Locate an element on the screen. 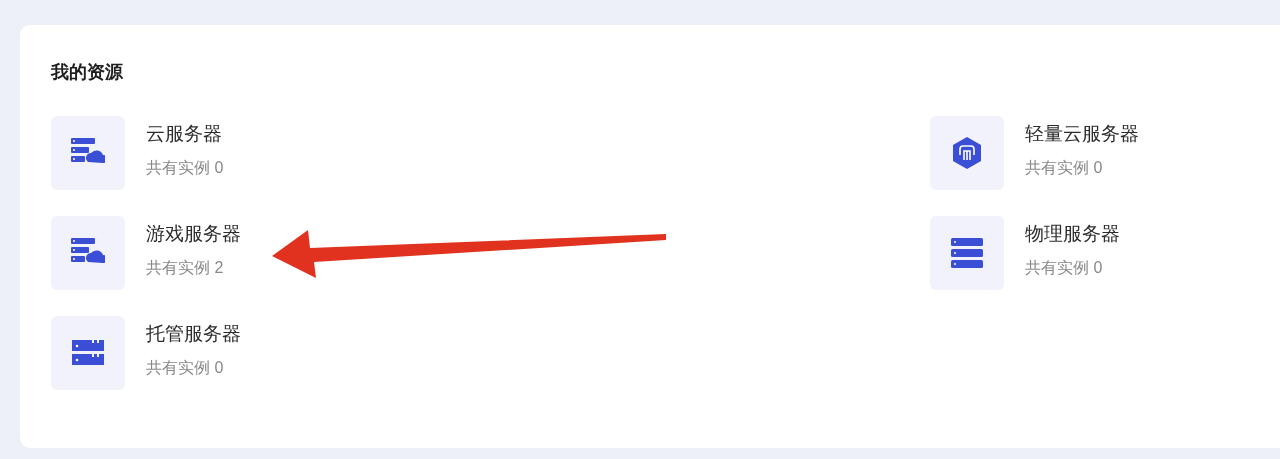 Image resolution: width=1280 pixels, height=459 pixels. resource-name: 游戏服务器 is located at coordinates (193, 234).